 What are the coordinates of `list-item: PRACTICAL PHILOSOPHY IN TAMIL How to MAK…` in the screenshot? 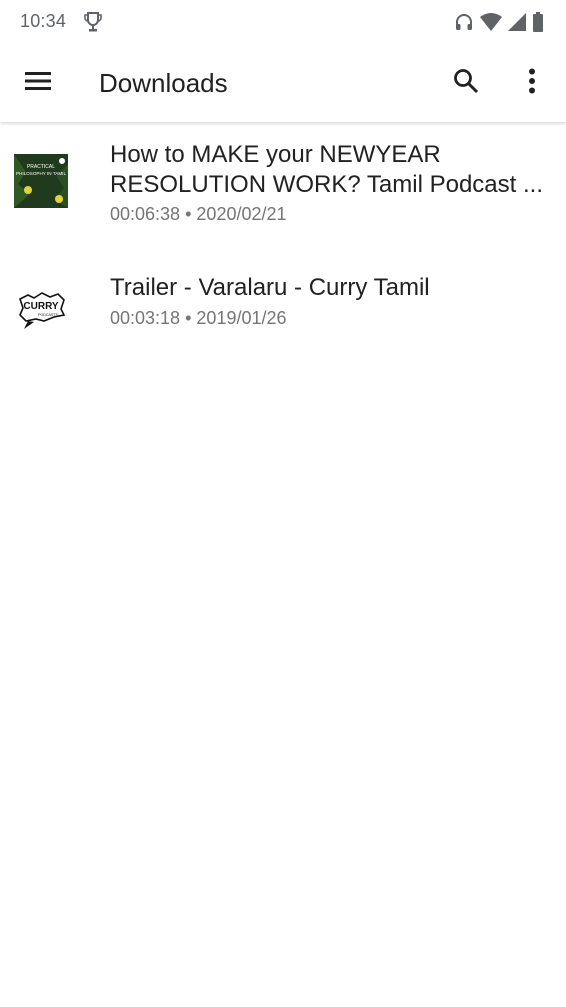 It's located at (283, 185).